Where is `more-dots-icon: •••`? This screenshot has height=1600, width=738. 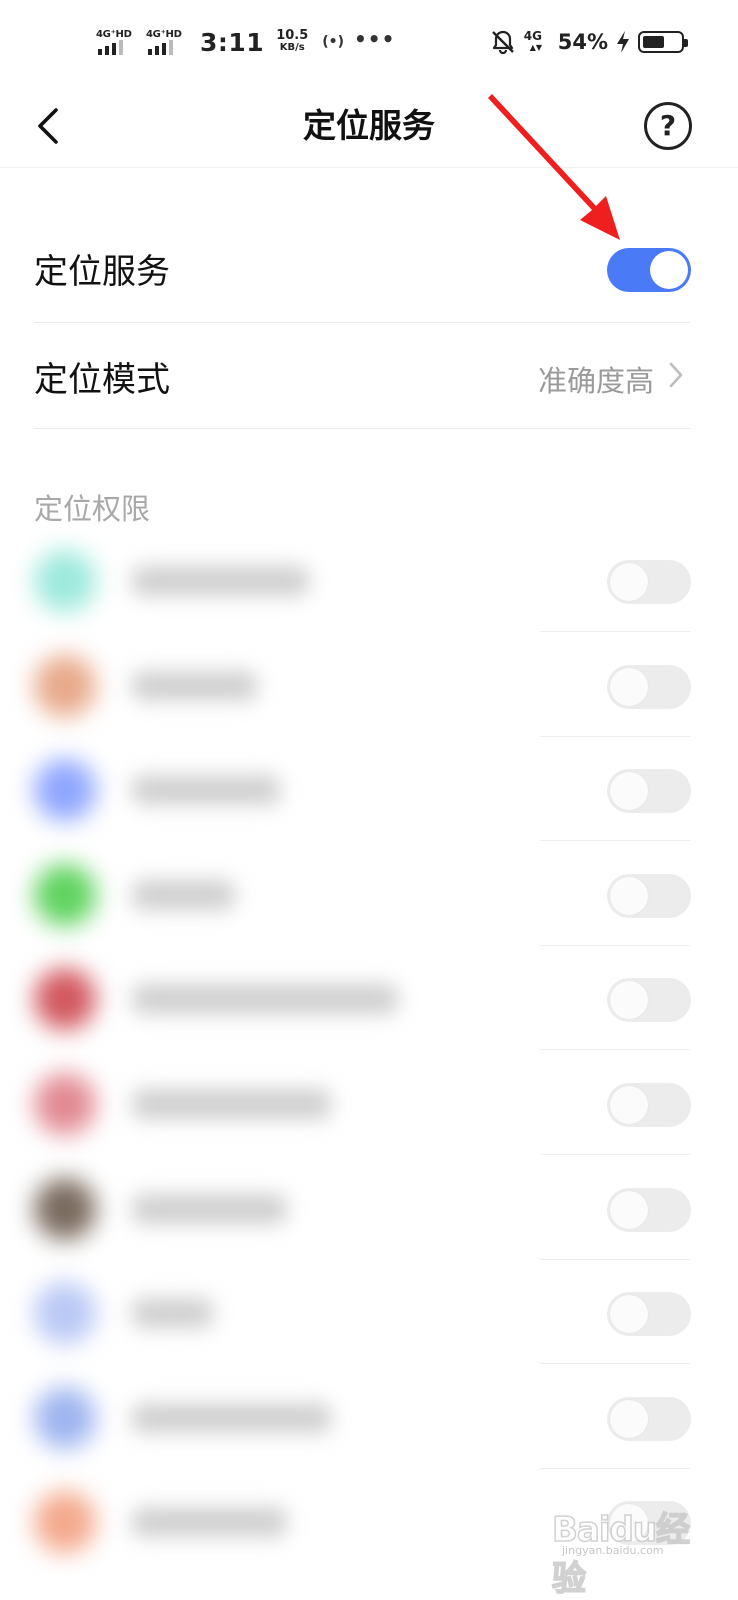 more-dots-icon: ••• is located at coordinates (375, 39).